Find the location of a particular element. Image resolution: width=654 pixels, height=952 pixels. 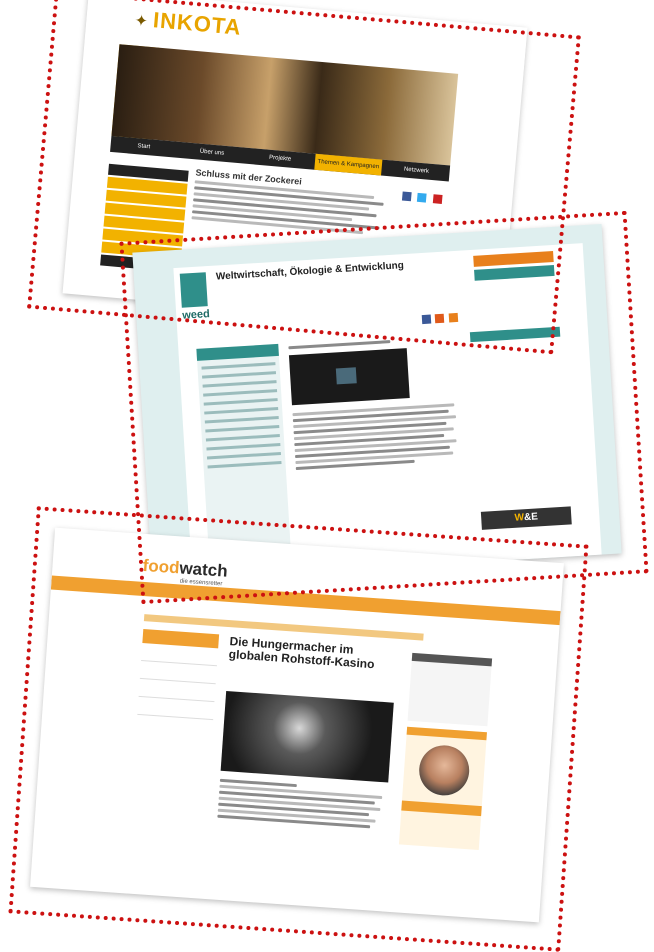

foodwatch-orange-button is located at coordinates (441, 808).